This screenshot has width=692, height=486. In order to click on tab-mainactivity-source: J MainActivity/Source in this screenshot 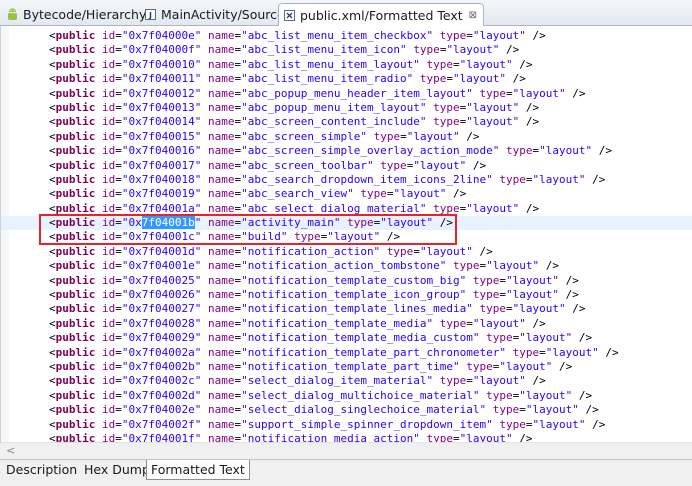, I will do `click(215, 14)`.